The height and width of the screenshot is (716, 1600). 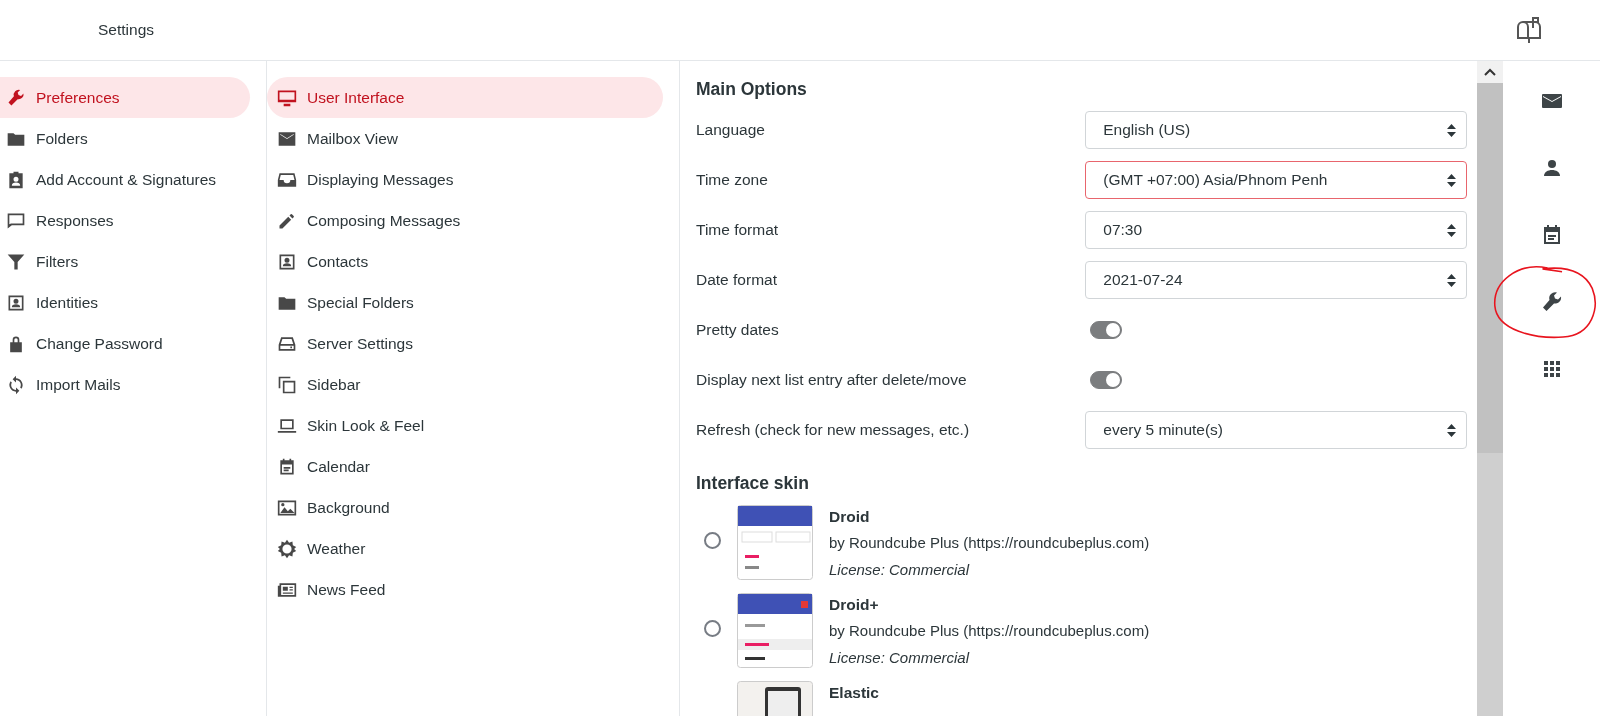 I want to click on nav-item: News Feed, so click(x=465, y=589).